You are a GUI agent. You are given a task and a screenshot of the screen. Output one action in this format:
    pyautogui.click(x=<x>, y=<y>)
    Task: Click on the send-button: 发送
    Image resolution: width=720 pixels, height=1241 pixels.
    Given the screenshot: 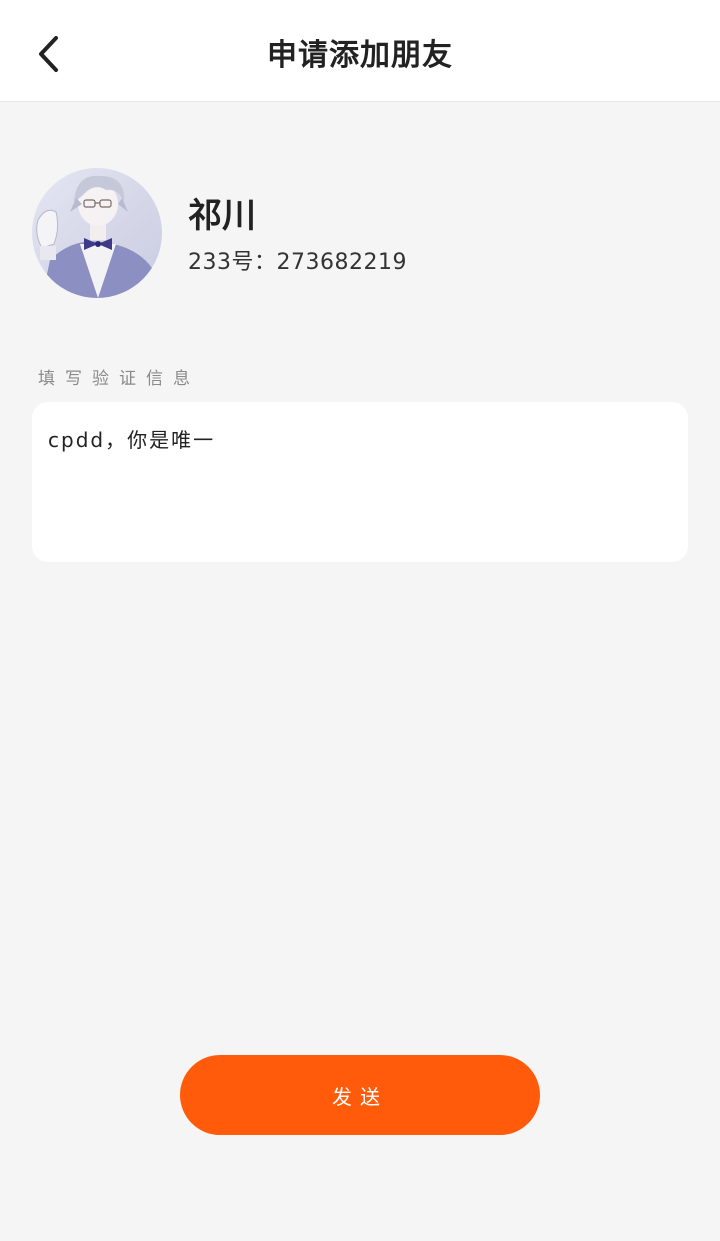 What is the action you would take?
    pyautogui.click(x=360, y=1095)
    